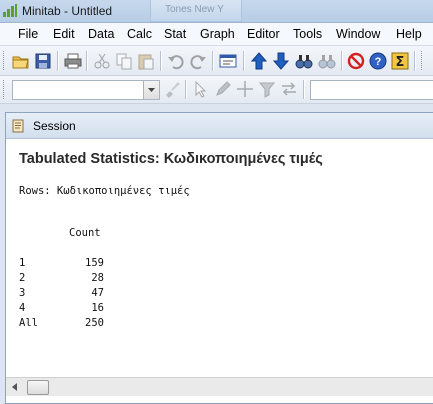 Image resolution: width=433 pixels, height=404 pixels. Describe the element at coordinates (10, 10) in the screenshot. I see `minitab-app-icon` at that location.